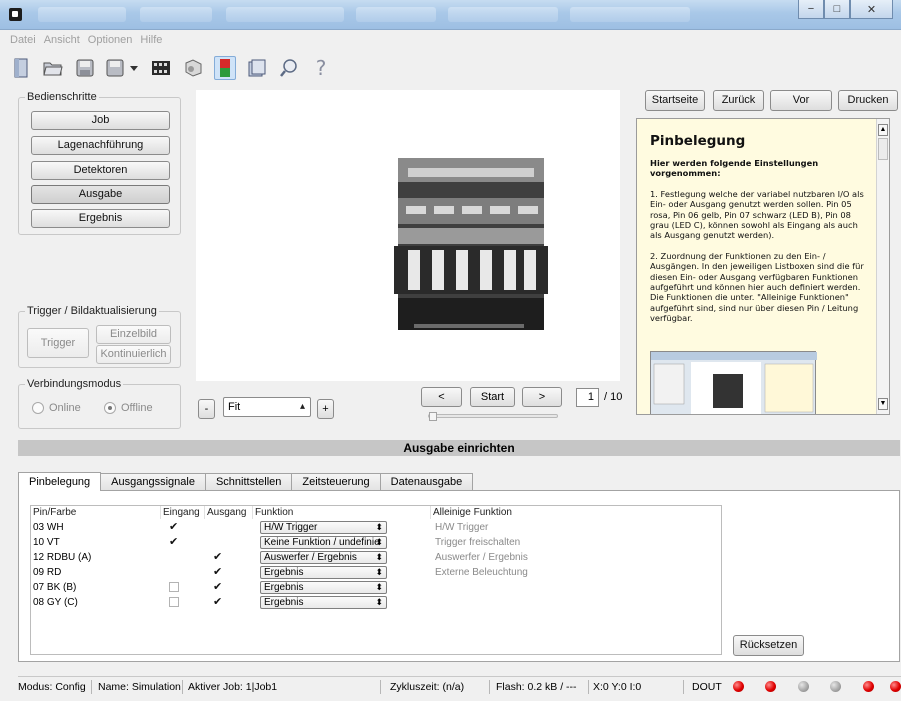 The width and height of the screenshot is (901, 701). I want to click on save-as-icon, so click(123, 68).